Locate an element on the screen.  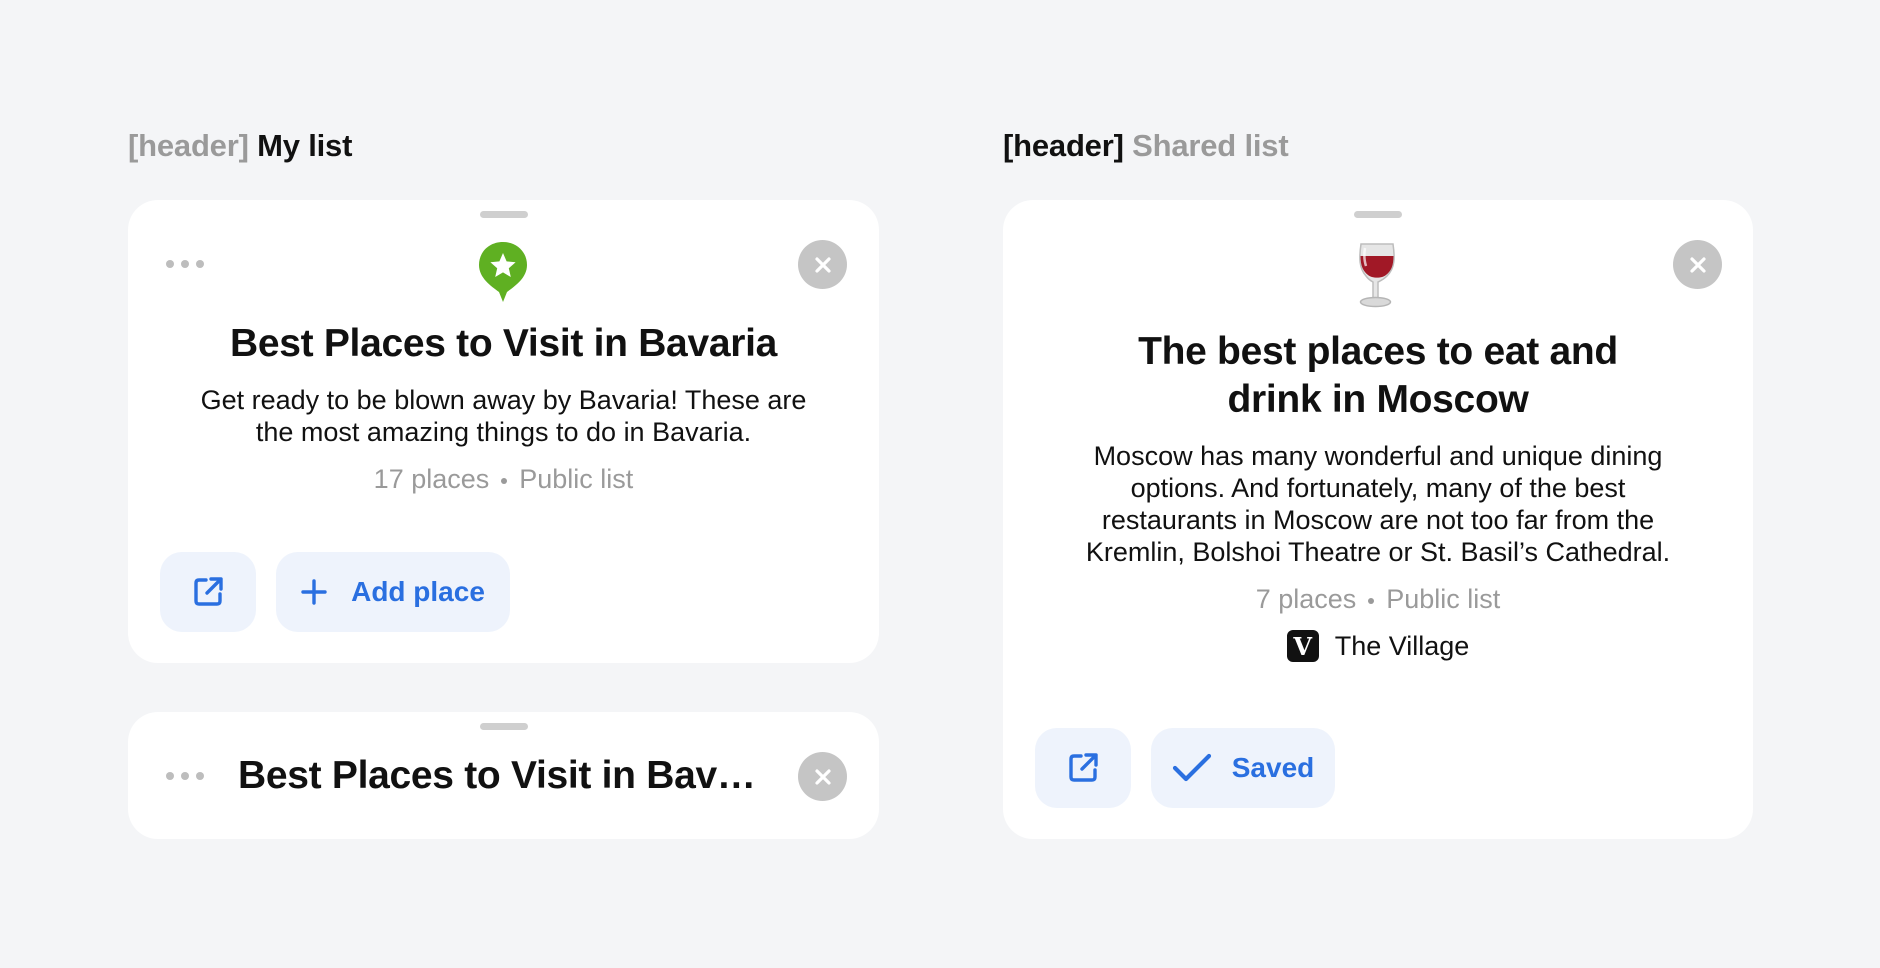
list-meta: 7 places Public list is located at coordinates (1378, 599).